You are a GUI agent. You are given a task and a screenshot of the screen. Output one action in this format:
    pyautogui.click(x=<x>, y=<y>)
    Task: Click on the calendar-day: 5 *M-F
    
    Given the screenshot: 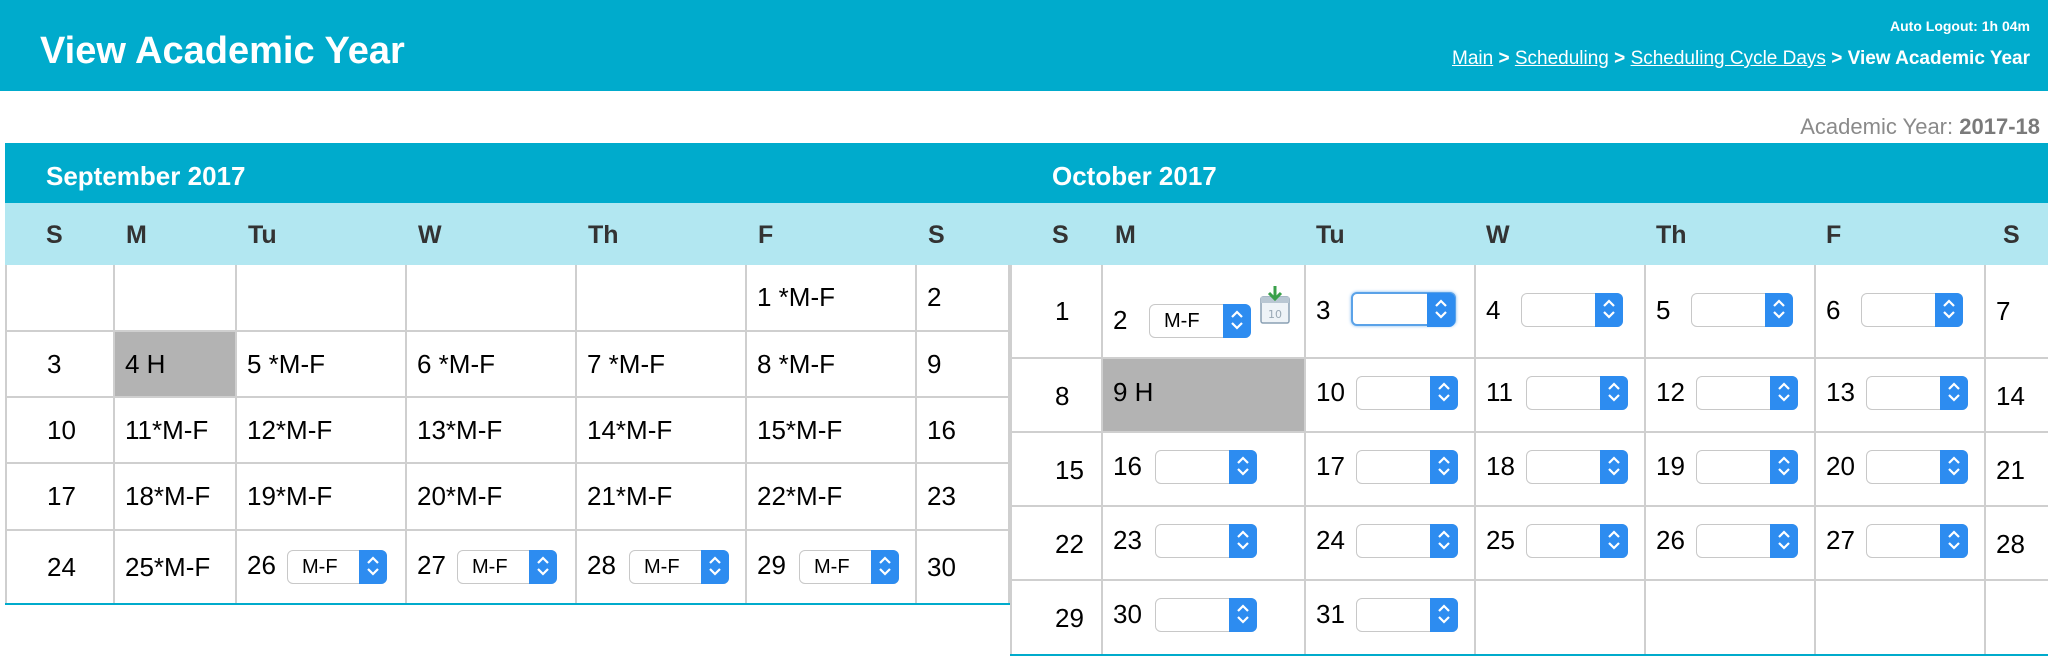 What is the action you would take?
    pyautogui.click(x=322, y=365)
    